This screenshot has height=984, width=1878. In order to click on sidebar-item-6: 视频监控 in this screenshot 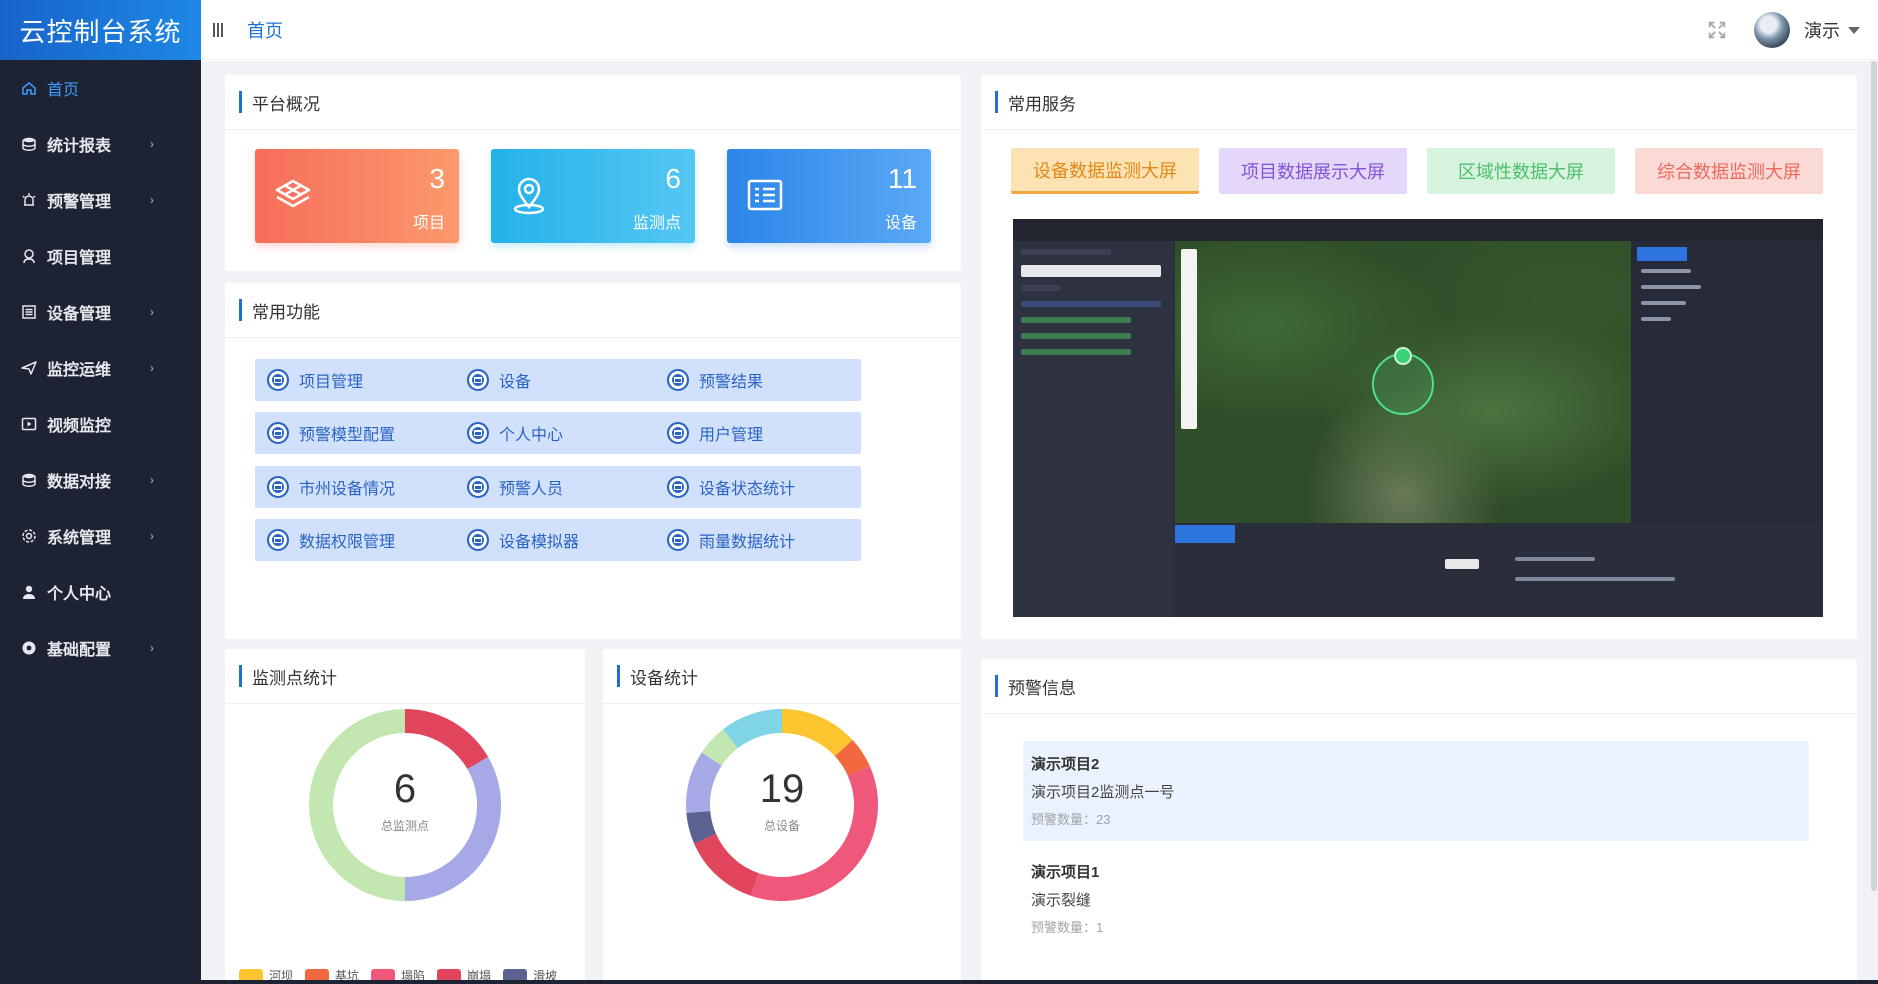, I will do `click(100, 424)`.